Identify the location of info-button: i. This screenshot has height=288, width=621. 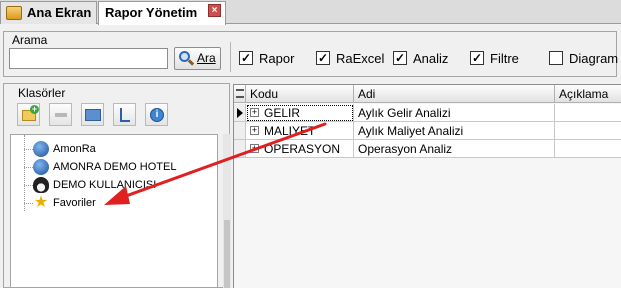
(156, 114).